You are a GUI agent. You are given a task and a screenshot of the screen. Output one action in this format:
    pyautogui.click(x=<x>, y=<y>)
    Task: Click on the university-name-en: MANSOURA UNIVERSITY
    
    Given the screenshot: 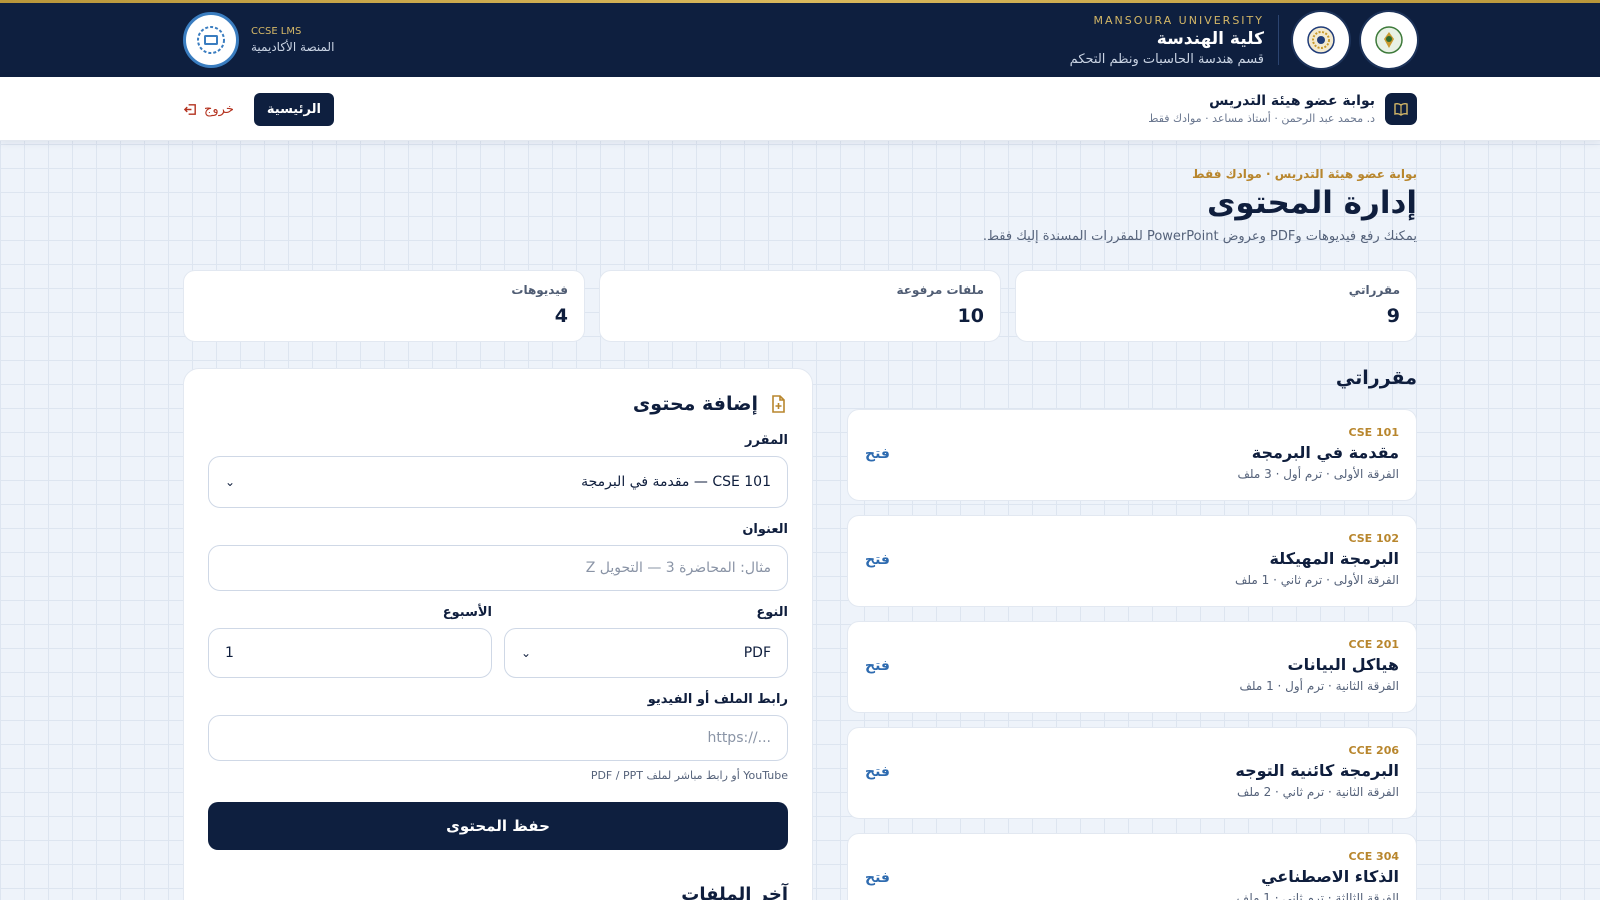 What is the action you would take?
    pyautogui.click(x=1178, y=20)
    